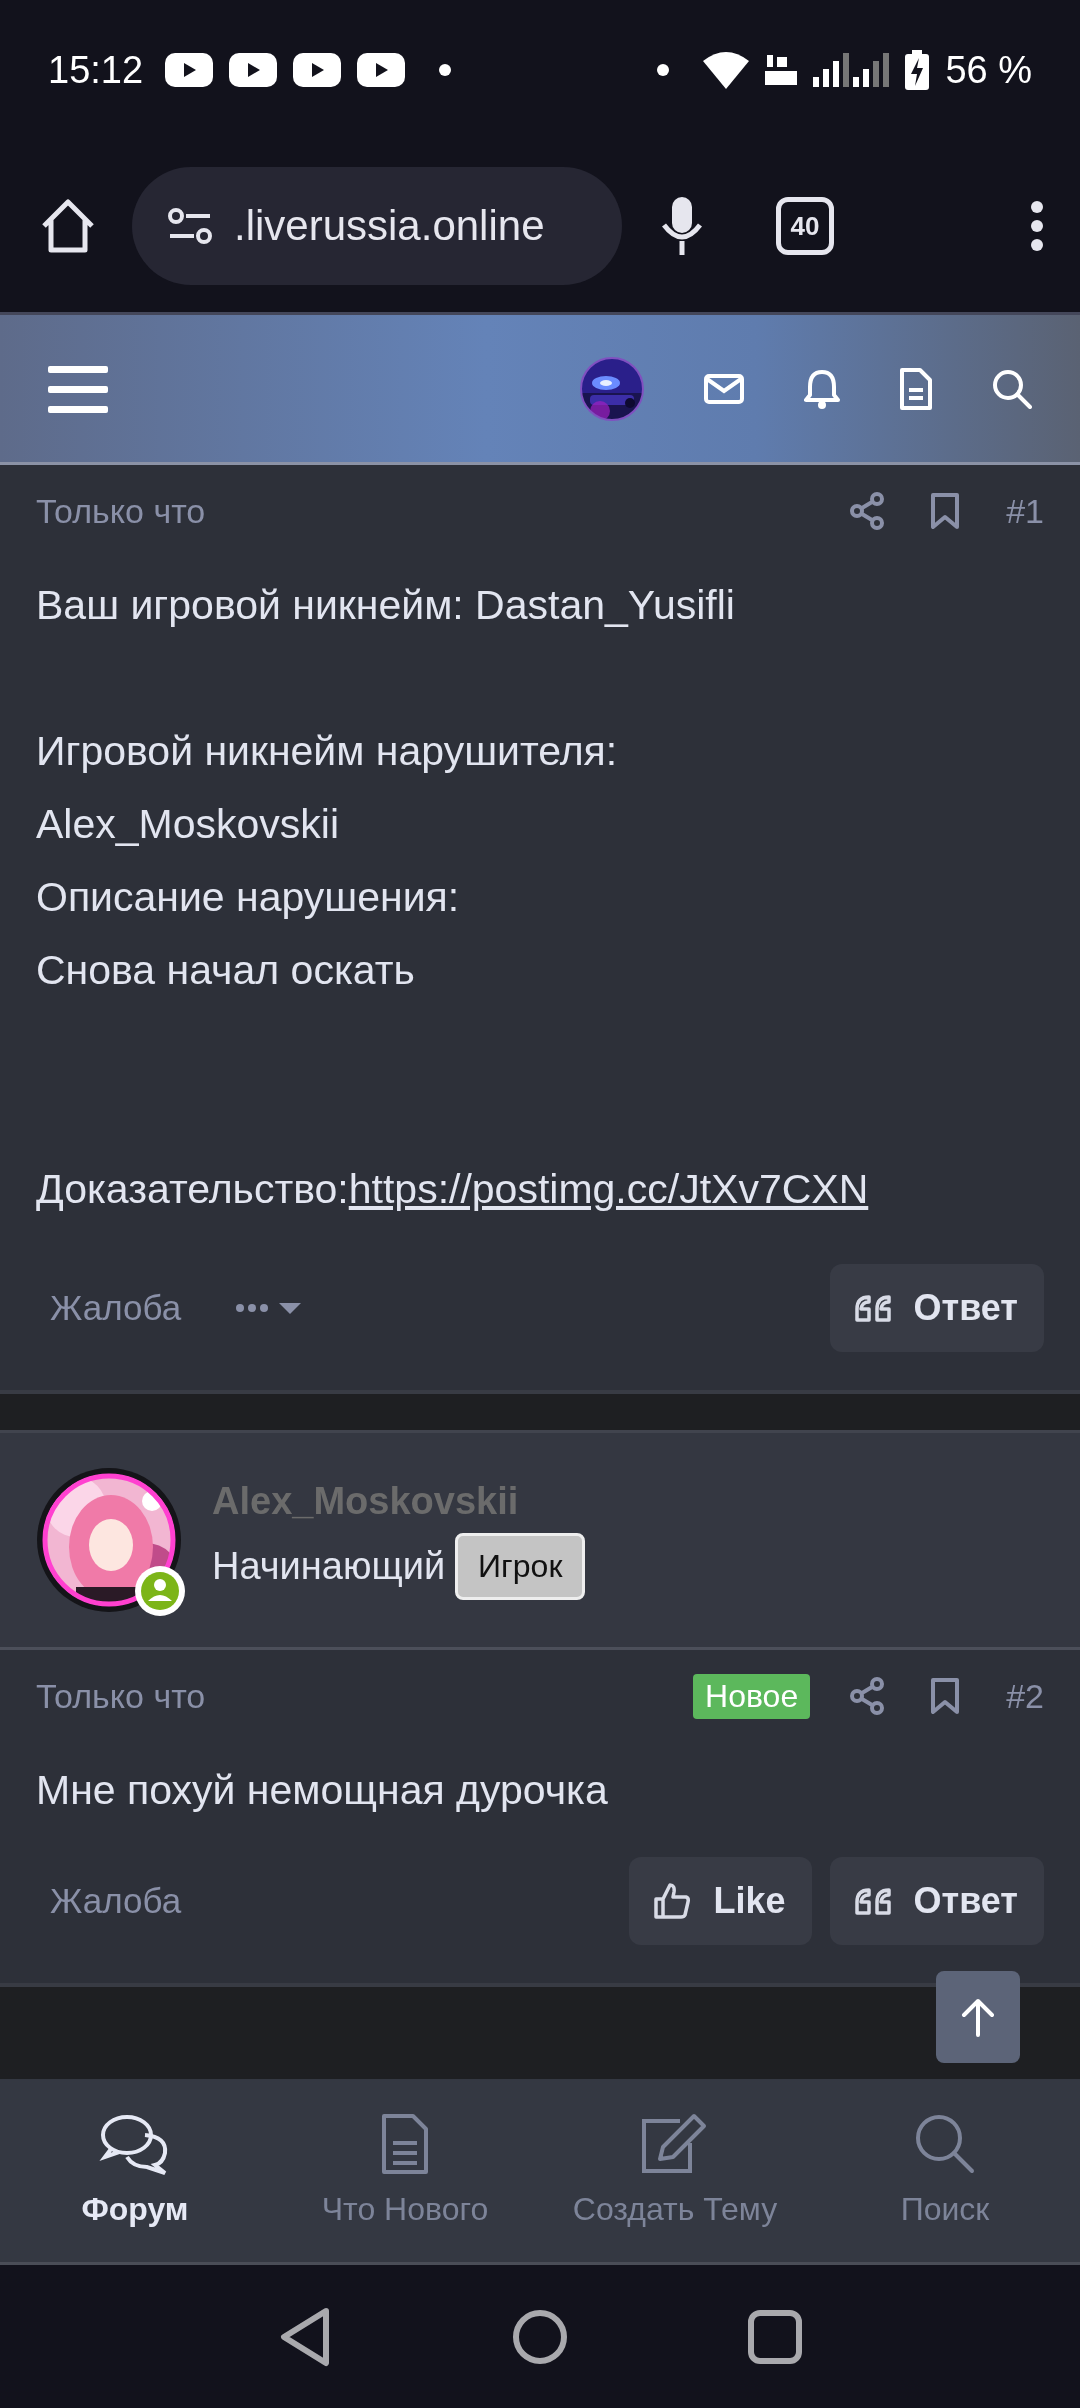 Image resolution: width=1080 pixels, height=2408 pixels. What do you see at coordinates (805, 226) in the screenshot?
I see `tab-count: 40` at bounding box center [805, 226].